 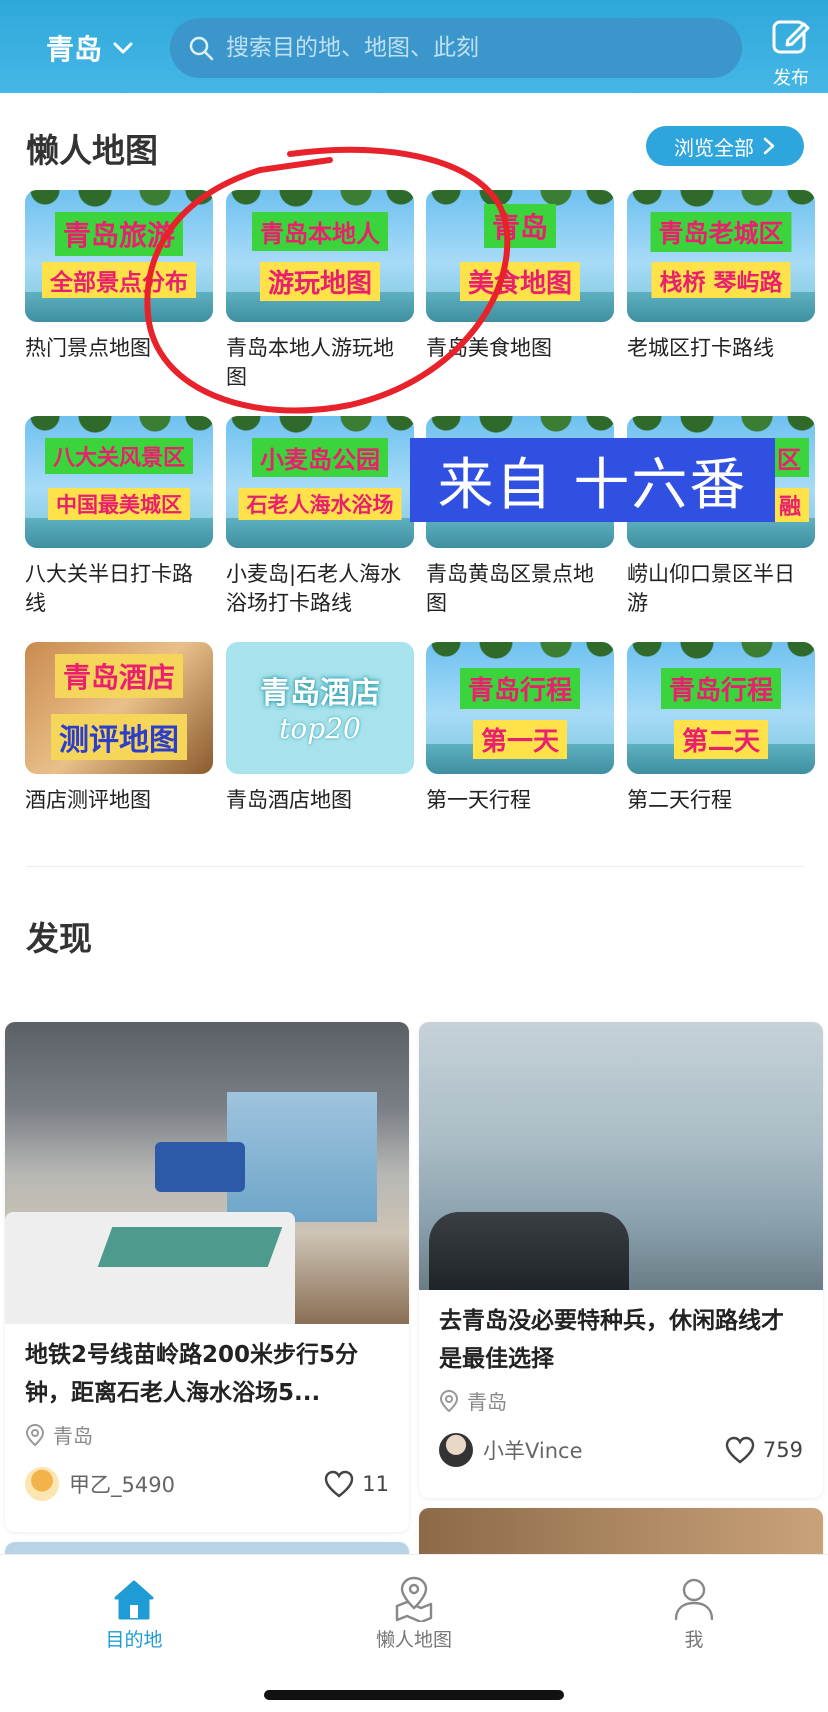 What do you see at coordinates (375, 1484) in the screenshot?
I see `like-count: 11` at bounding box center [375, 1484].